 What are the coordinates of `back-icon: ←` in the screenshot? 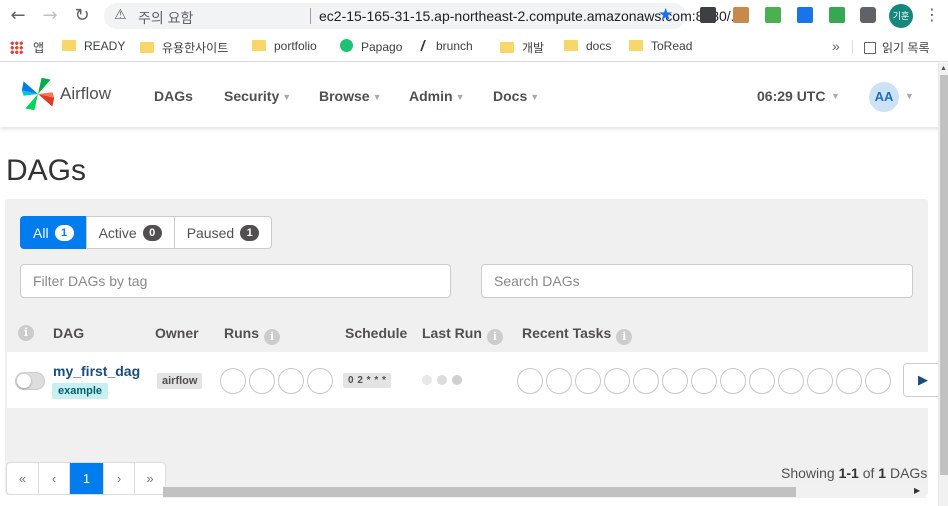 It's located at (18, 16).